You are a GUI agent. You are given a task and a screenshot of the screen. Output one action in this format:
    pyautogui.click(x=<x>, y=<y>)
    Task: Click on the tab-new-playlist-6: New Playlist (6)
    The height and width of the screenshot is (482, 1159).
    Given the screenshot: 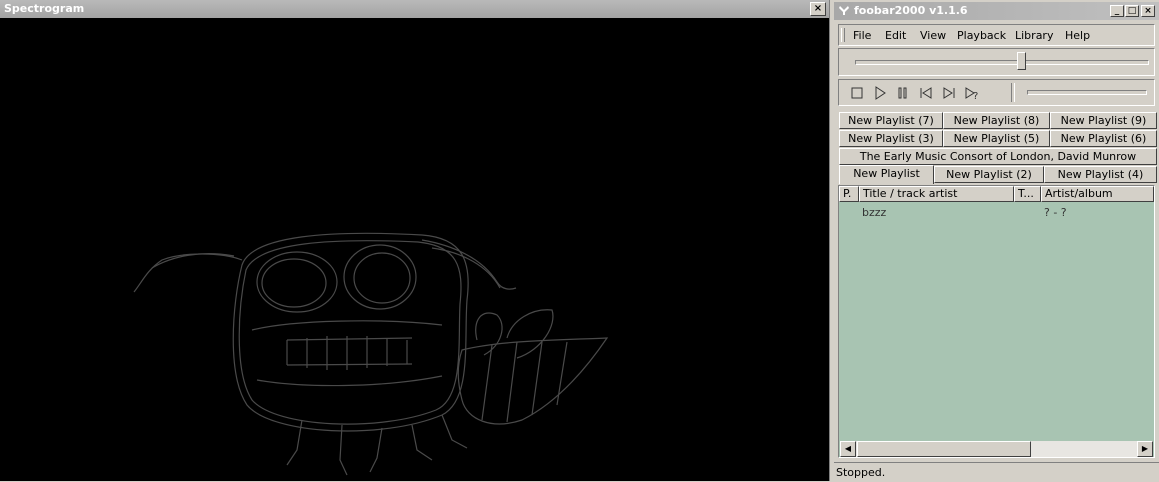 What is the action you would take?
    pyautogui.click(x=1103, y=138)
    